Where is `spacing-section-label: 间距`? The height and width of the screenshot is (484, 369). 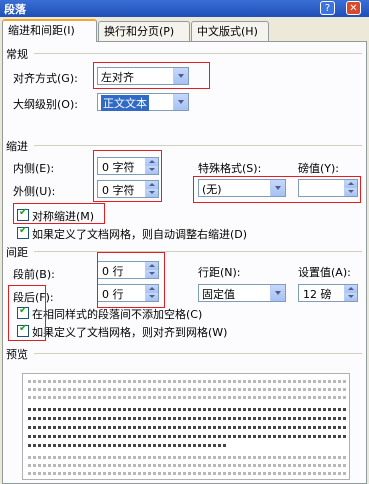 spacing-section-label: 间距 is located at coordinates (17, 252).